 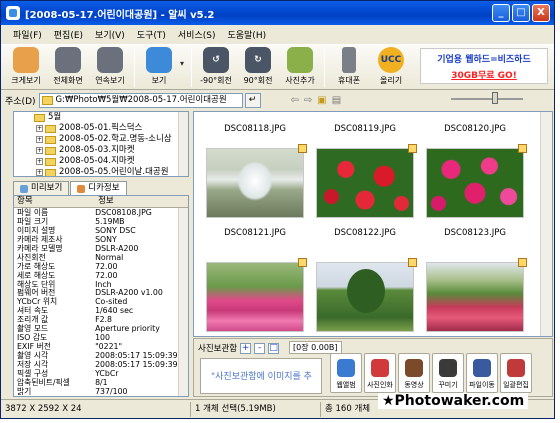 I want to click on menu-view: 보기(V), so click(x=110, y=34).